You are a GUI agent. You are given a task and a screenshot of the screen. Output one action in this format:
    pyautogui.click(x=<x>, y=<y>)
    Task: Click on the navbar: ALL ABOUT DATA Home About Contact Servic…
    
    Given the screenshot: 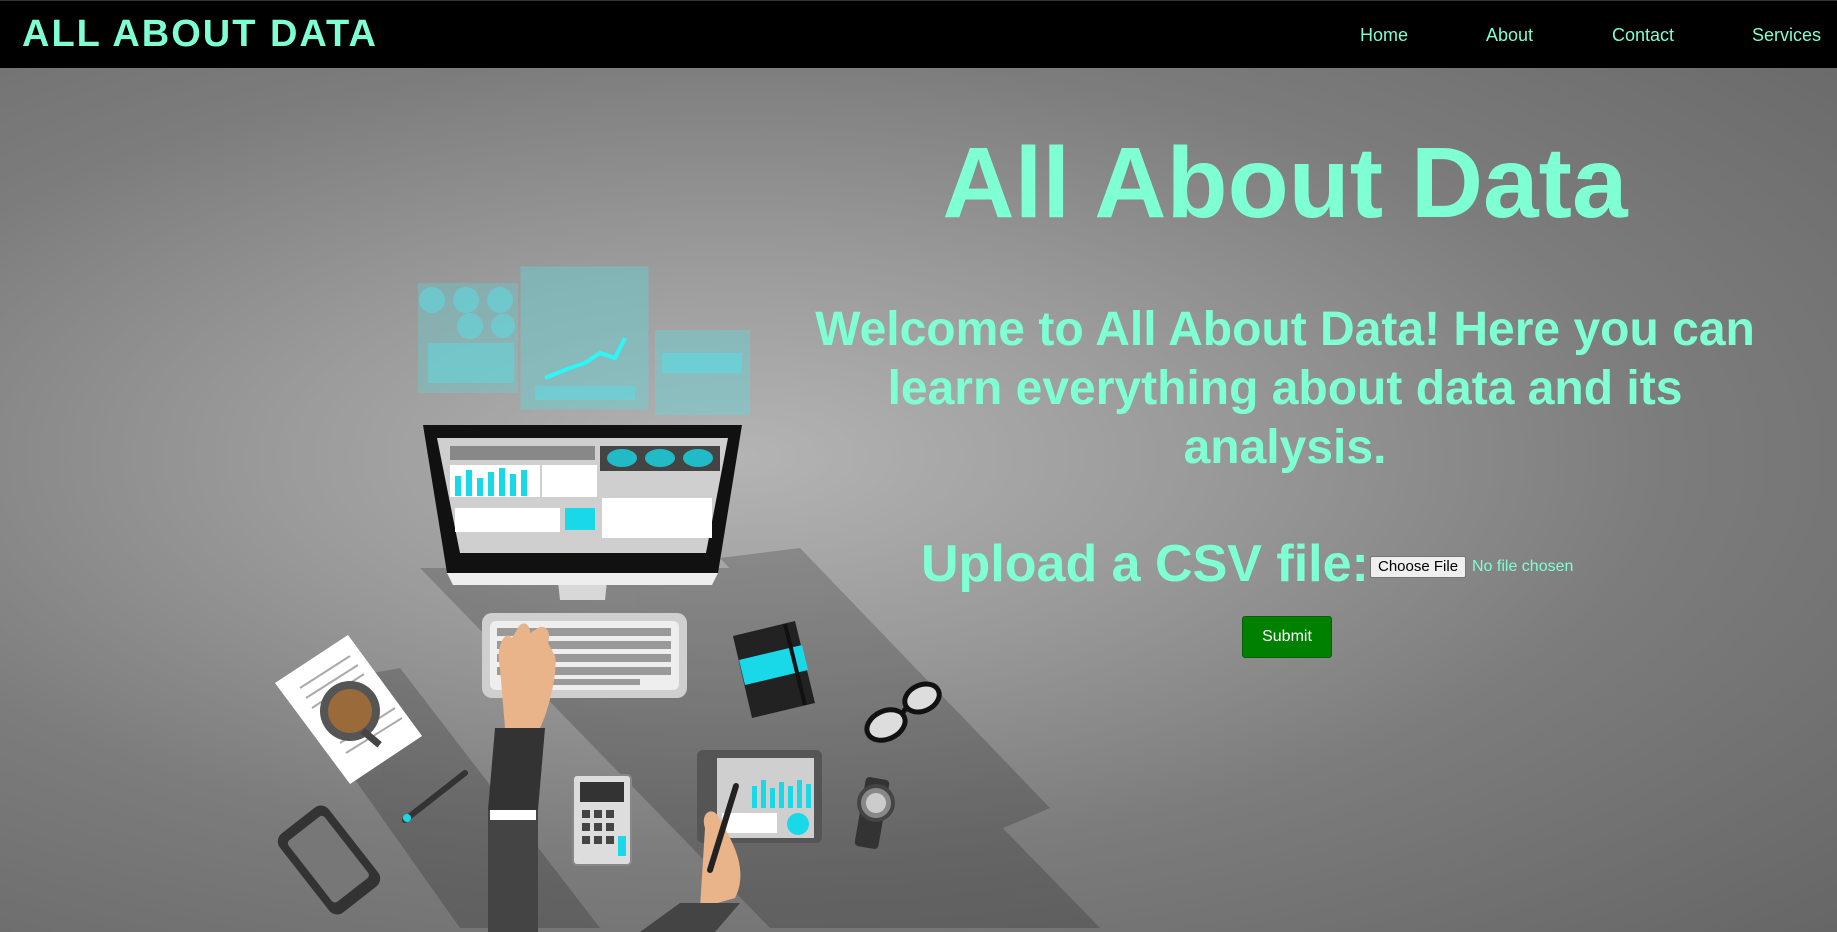 What is the action you would take?
    pyautogui.click(x=918, y=34)
    